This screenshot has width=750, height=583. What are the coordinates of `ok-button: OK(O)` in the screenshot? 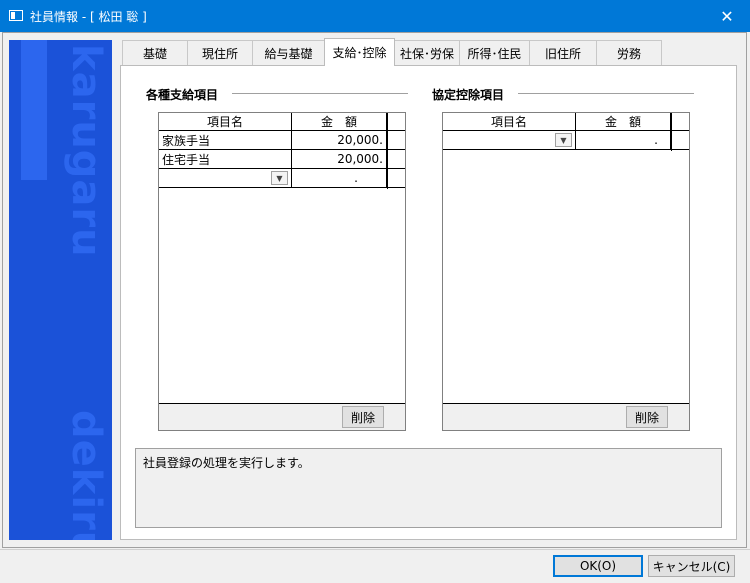 It's located at (598, 566).